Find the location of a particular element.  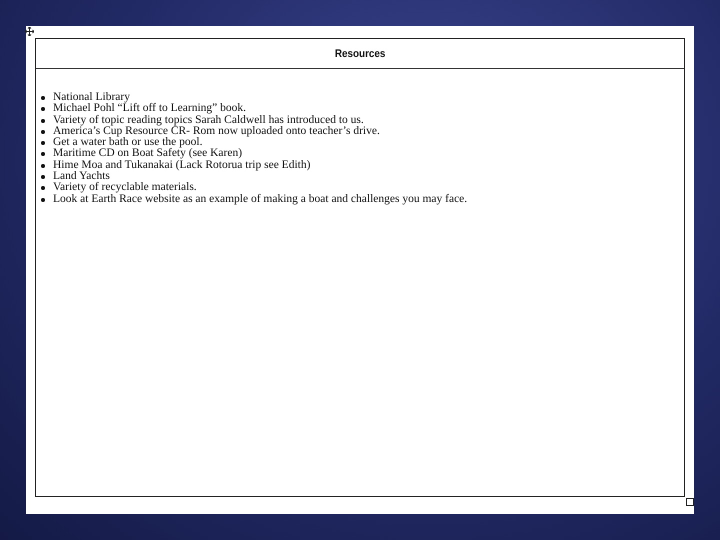

list-item: Land Yachts is located at coordinates (81, 176).